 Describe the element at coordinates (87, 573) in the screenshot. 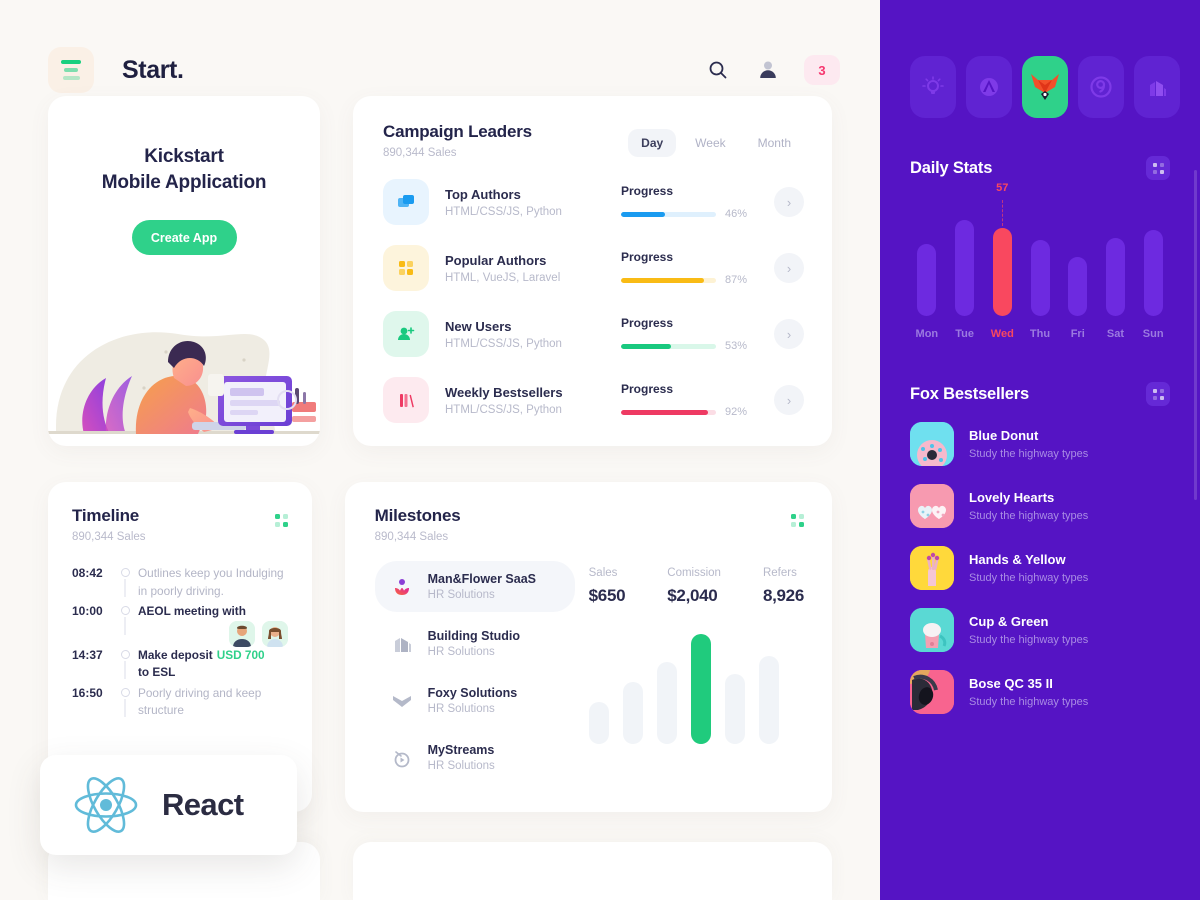

I see `timeline-time: 08:42` at that location.